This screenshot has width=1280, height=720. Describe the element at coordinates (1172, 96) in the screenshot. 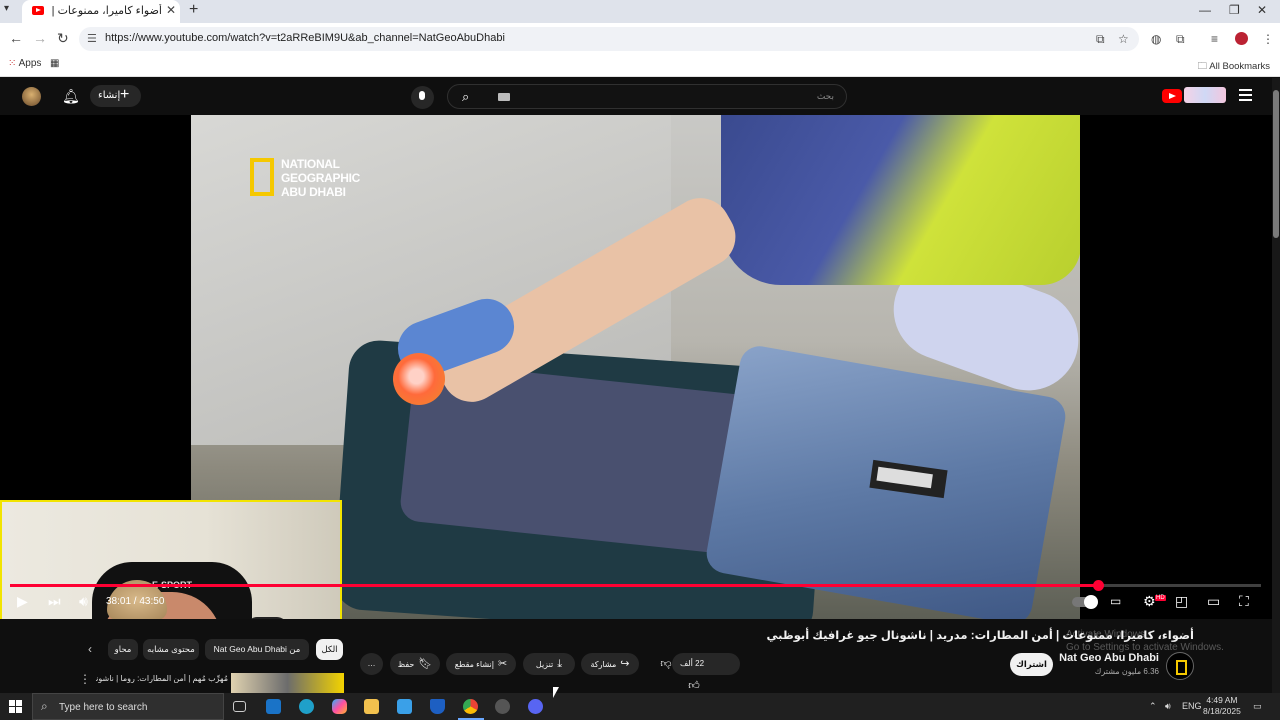

I see `youtube-logo-icon` at that location.